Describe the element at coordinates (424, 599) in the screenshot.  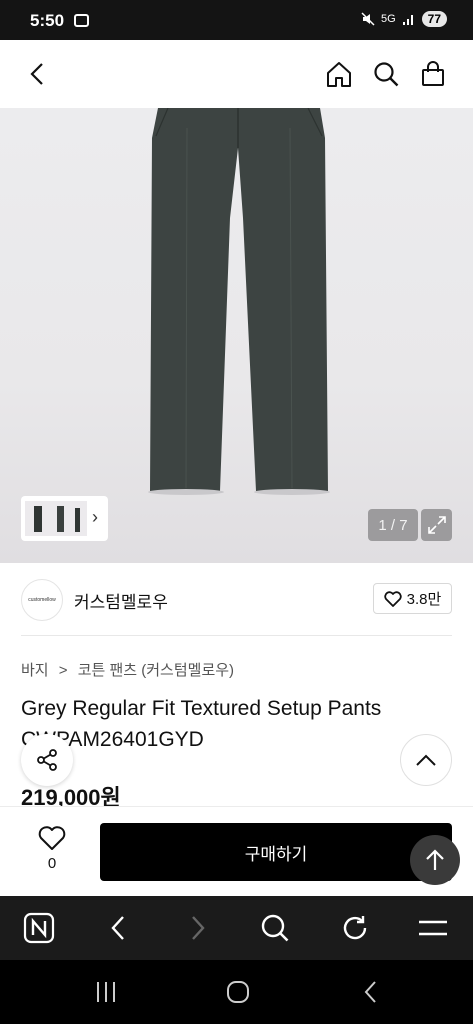
I see `brand-like-count: 3.8만` at that location.